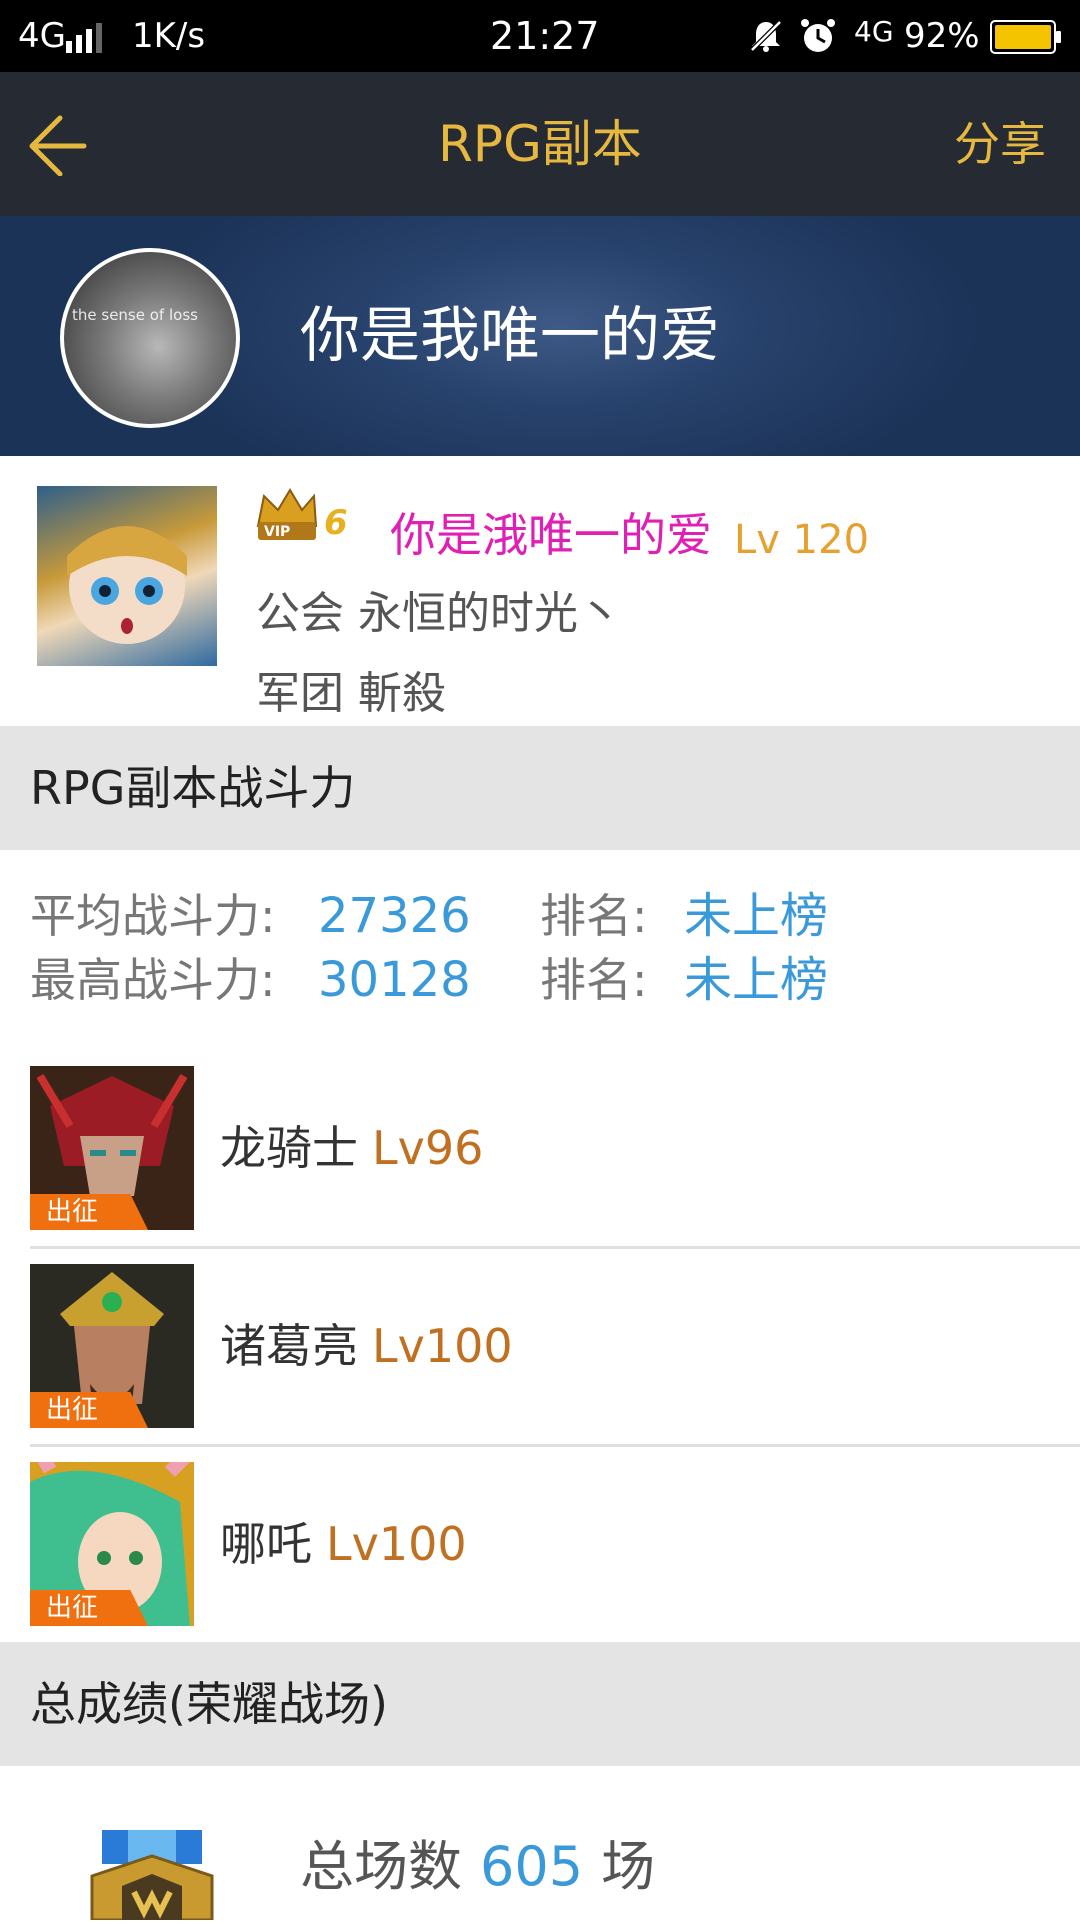  What do you see at coordinates (818, 36) in the screenshot?
I see `alarm-icon` at bounding box center [818, 36].